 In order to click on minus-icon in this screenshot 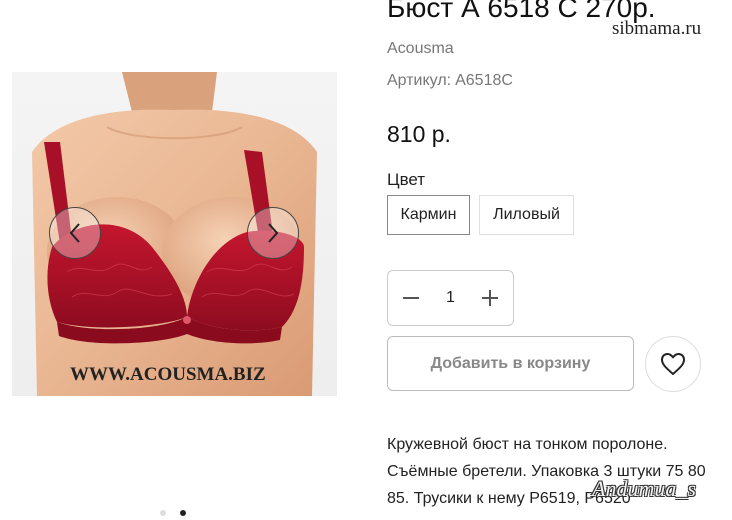, I will do `click(411, 298)`.